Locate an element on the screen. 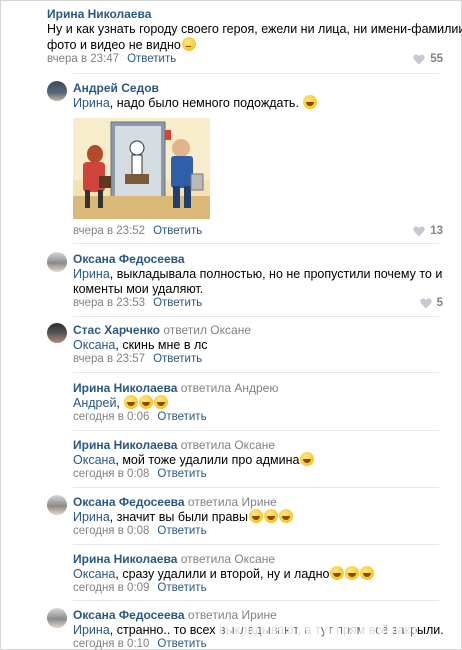 The image size is (462, 650). thinking-emoji-icon is located at coordinates (188, 44).